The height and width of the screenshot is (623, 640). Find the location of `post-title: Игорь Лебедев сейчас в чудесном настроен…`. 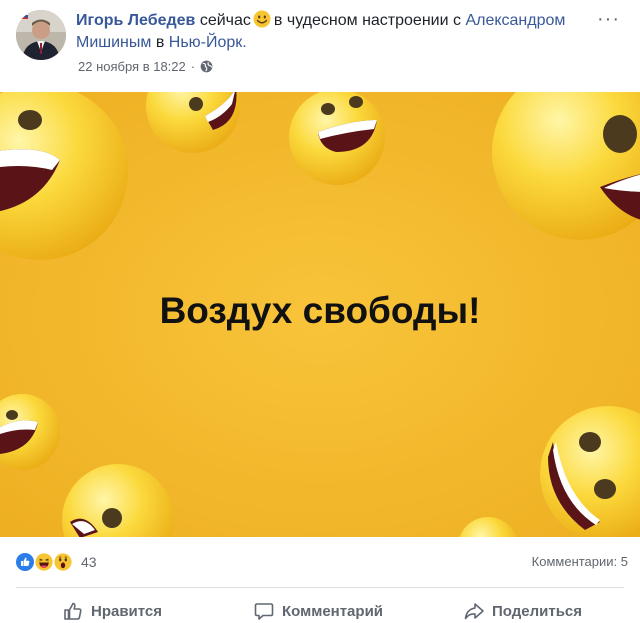

post-title: Игорь Лебедев сейчас в чудесном настроен… is located at coordinates (336, 32).